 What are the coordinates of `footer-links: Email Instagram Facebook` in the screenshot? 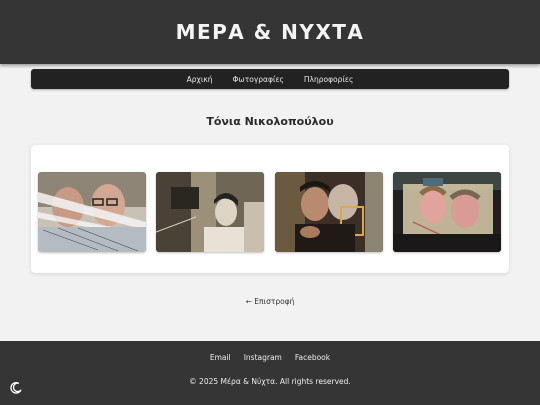 It's located at (270, 357).